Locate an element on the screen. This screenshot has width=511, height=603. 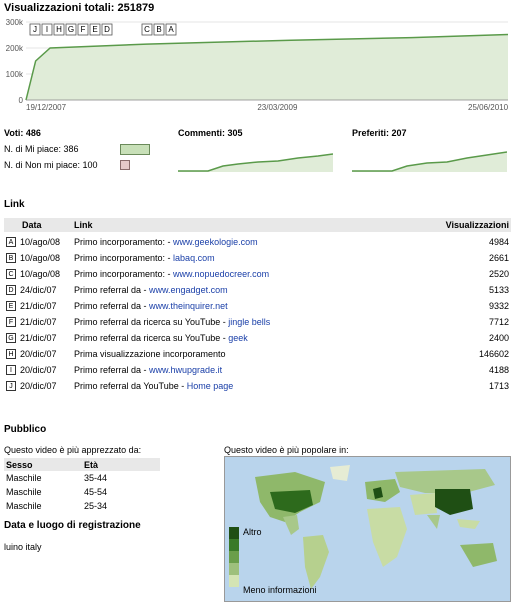
link-views: 4188 is located at coordinates (498, 370).